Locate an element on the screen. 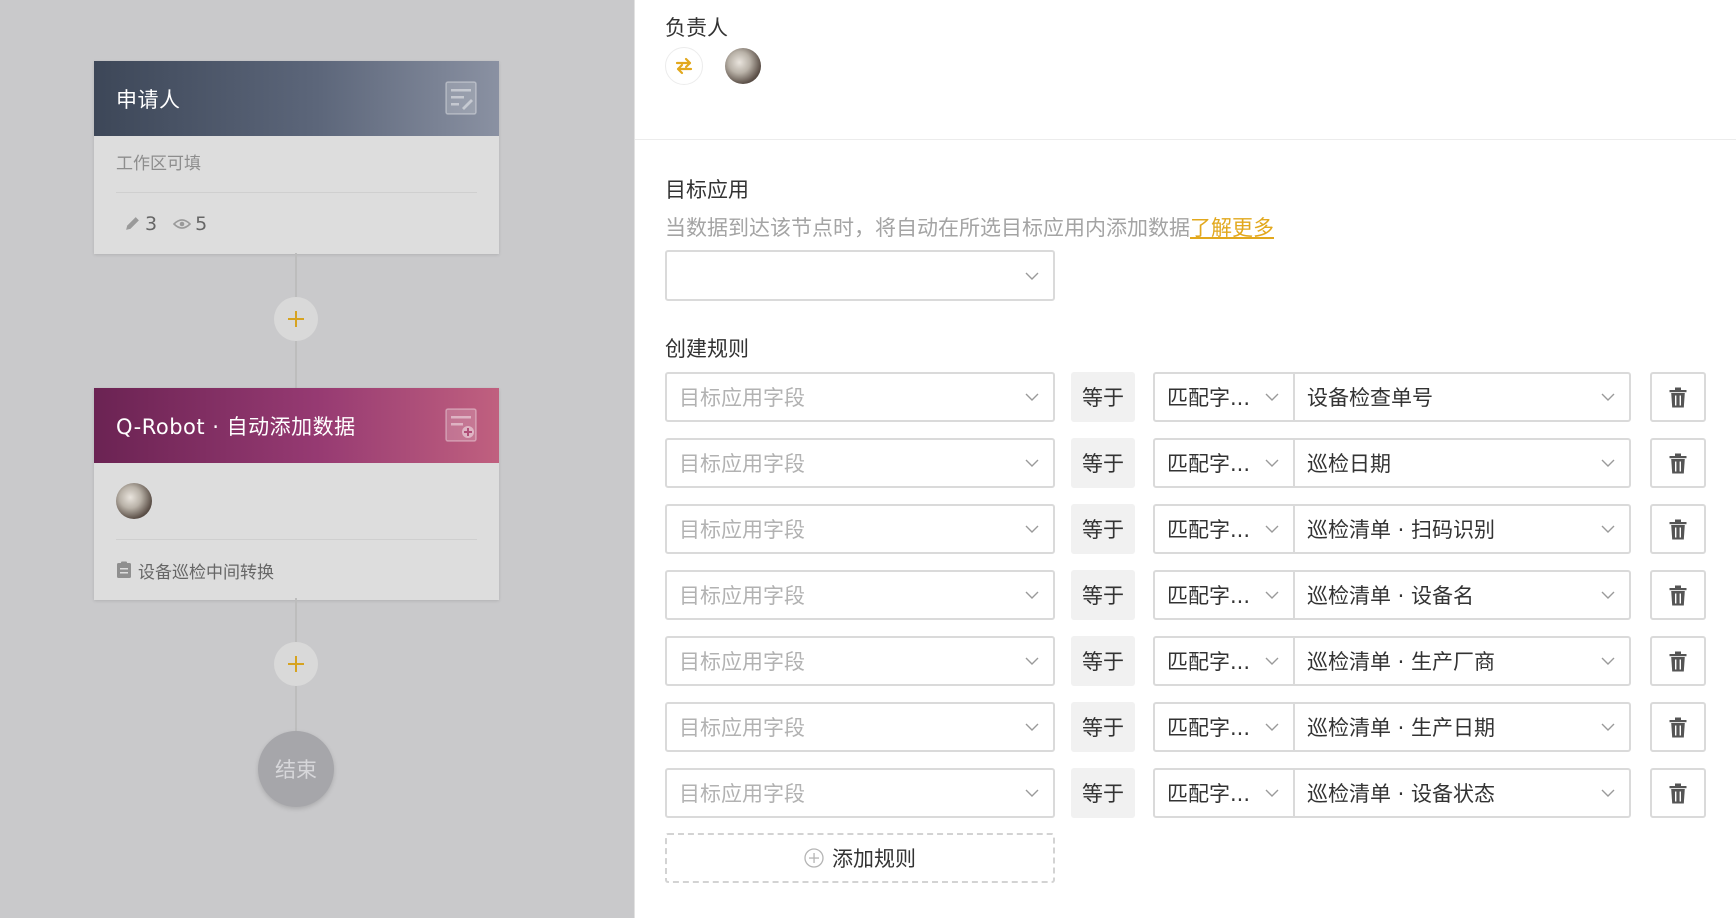 This screenshot has height=918, width=1736. pencil-icon is located at coordinates (132, 223).